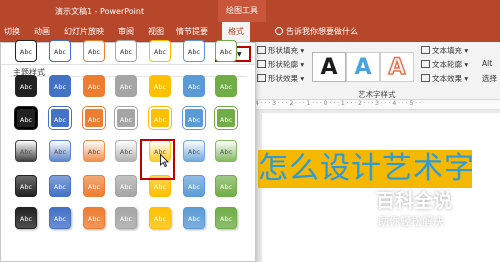  Describe the element at coordinates (363, 67) in the screenshot. I see `wordart-style-2: A` at that location.